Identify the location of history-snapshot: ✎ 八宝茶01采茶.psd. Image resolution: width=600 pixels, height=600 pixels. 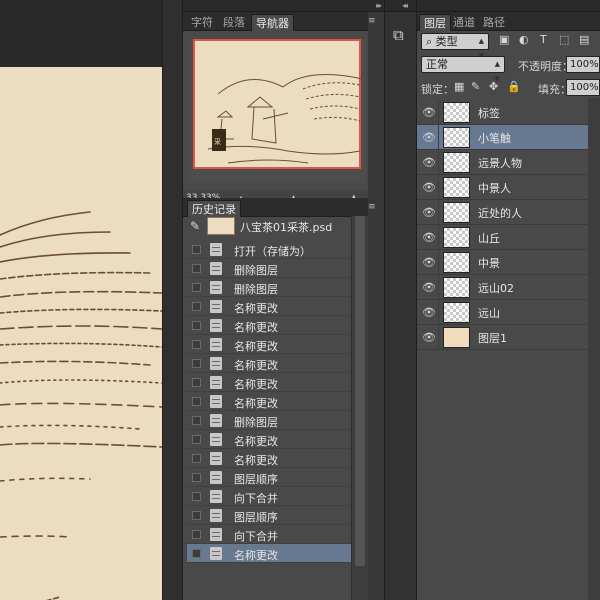
(277, 226).